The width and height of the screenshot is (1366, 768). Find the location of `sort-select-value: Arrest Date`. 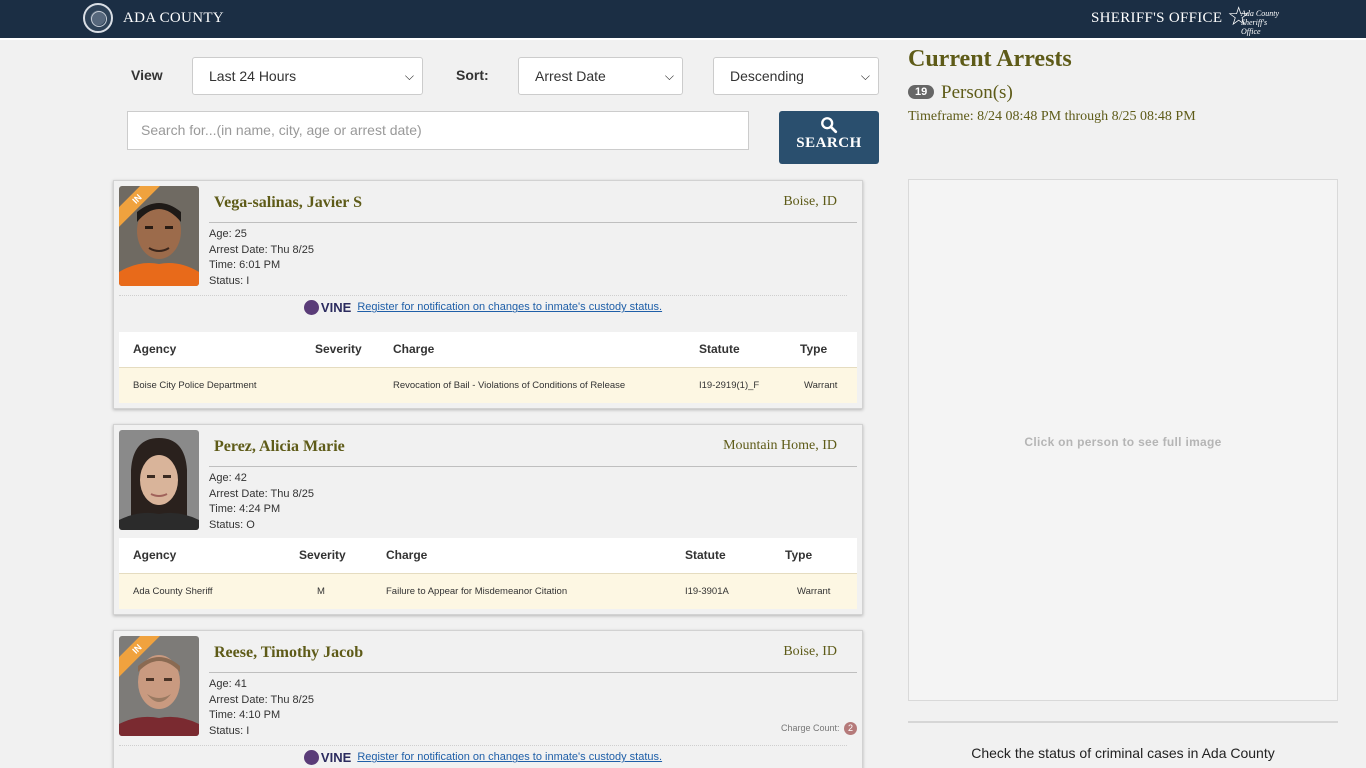

sort-select-value: Arrest Date is located at coordinates (570, 76).